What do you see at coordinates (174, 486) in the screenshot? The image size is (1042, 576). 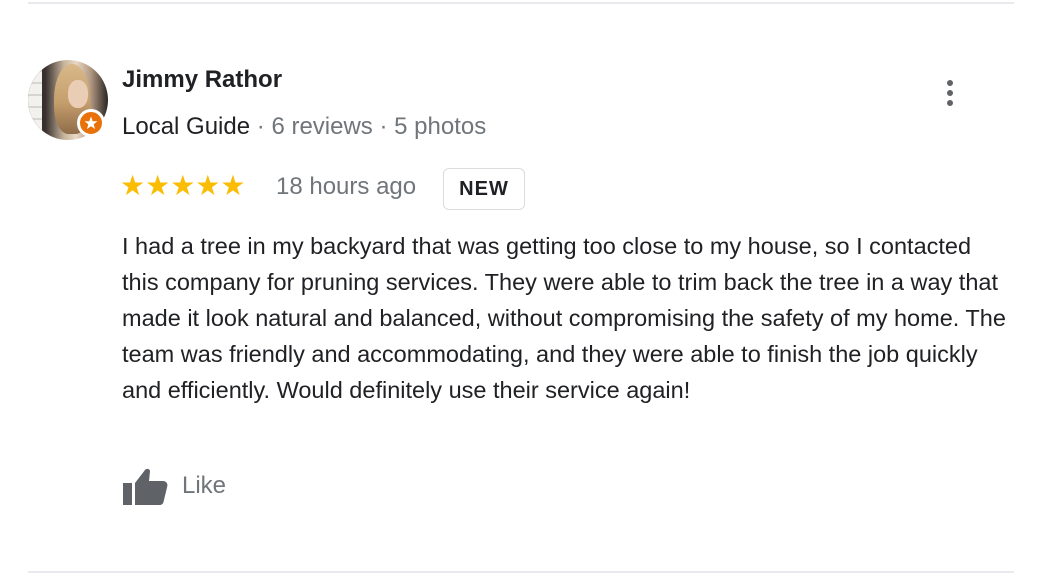 I see `like-button: Like` at bounding box center [174, 486].